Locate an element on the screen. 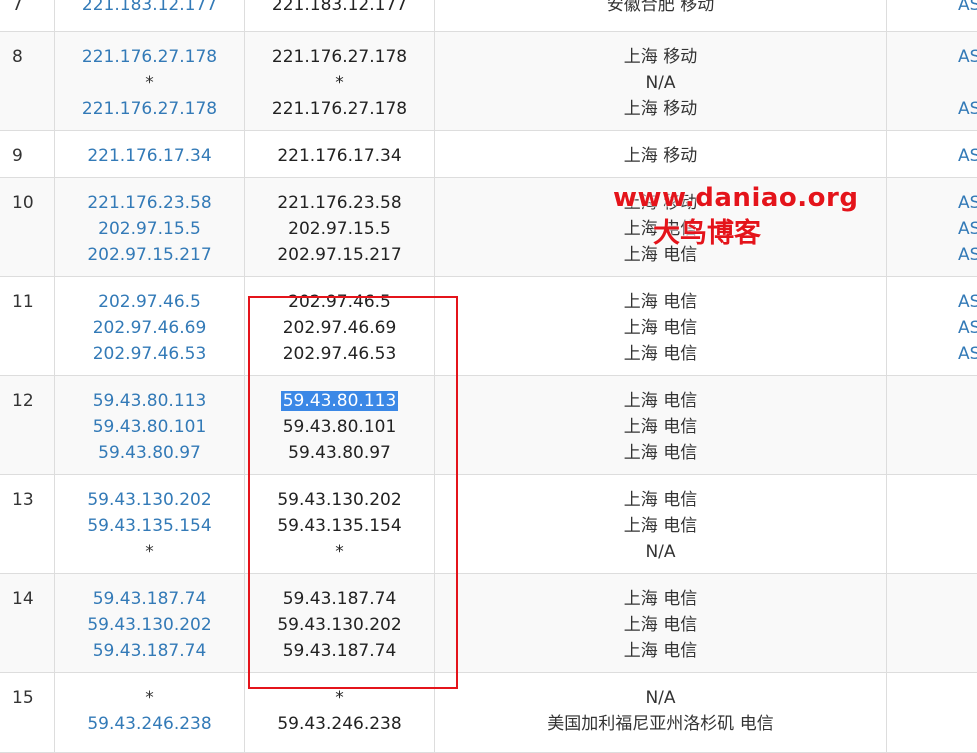 This screenshot has width=977, height=753. hop-number-cell: 12 is located at coordinates (27, 425).